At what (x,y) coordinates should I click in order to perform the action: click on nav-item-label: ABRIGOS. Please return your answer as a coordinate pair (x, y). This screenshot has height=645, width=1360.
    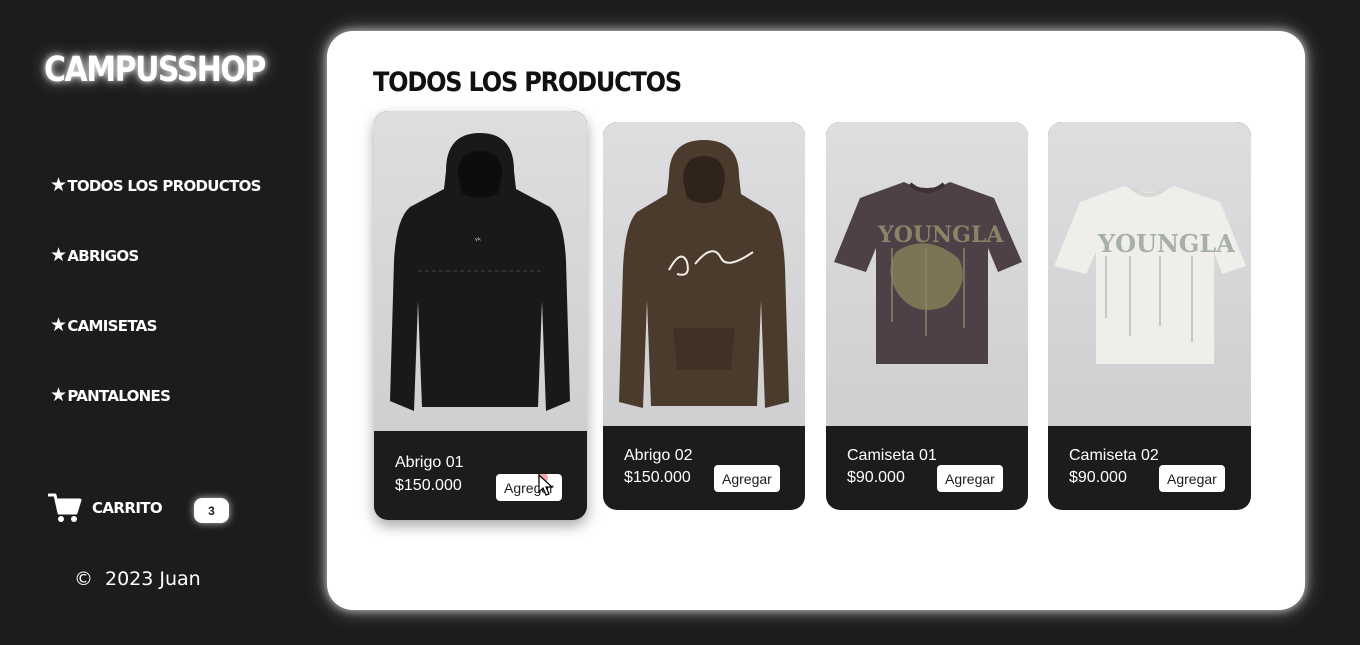
    Looking at the image, I should click on (103, 255).